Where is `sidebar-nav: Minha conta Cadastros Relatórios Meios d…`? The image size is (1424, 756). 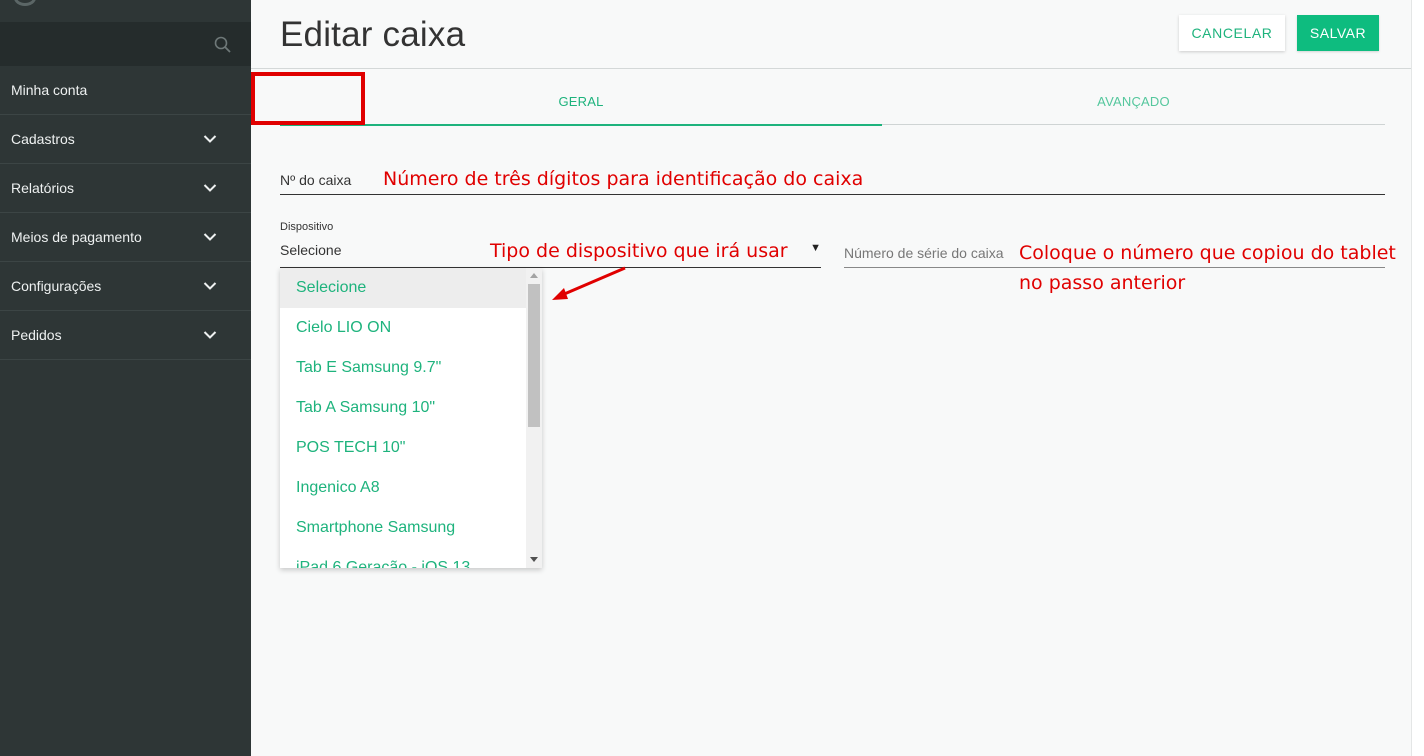 sidebar-nav: Minha conta Cadastros Relatórios Meios d… is located at coordinates (125, 213).